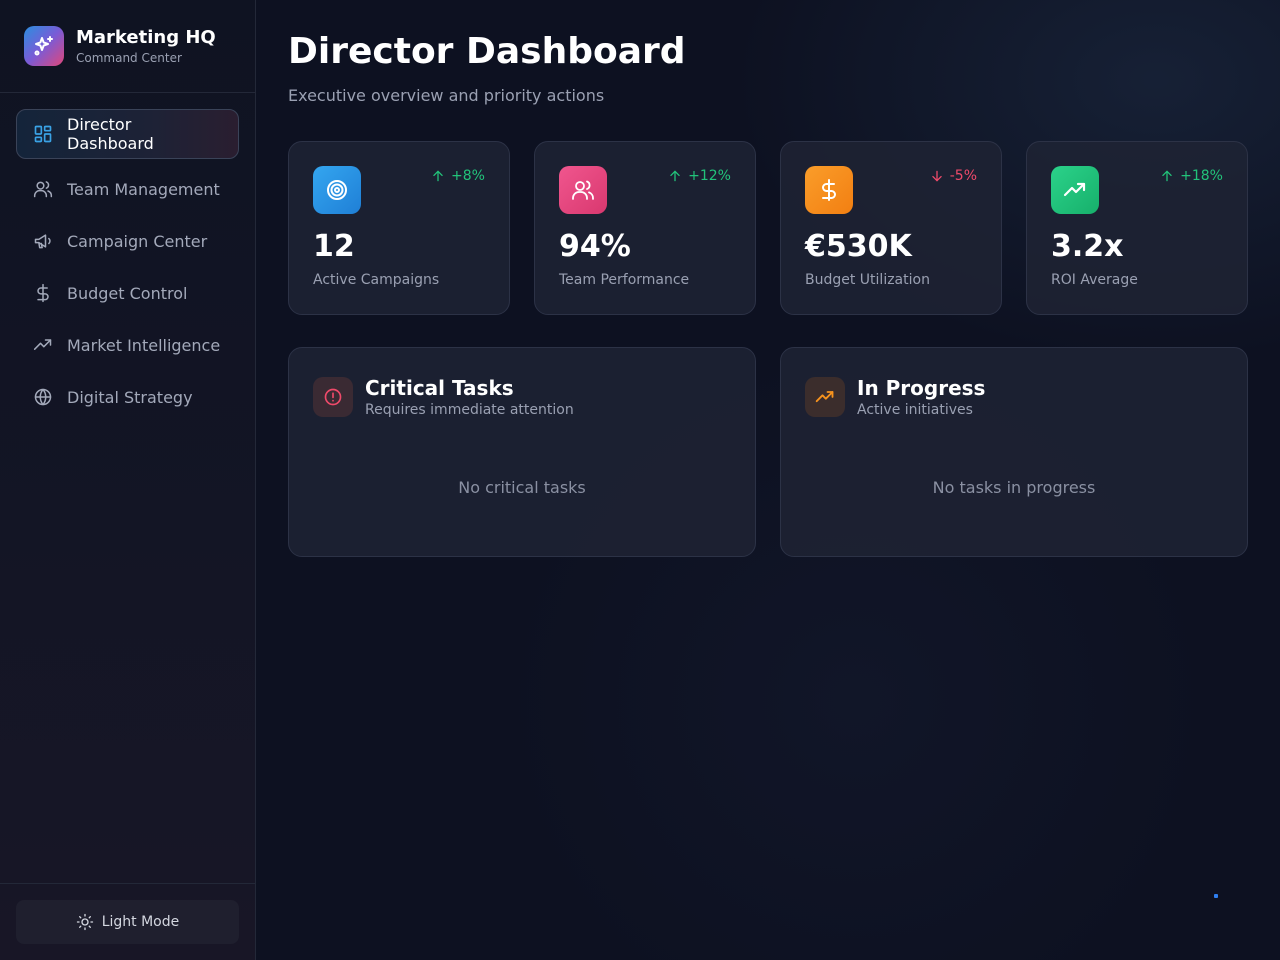  What do you see at coordinates (1087, 246) in the screenshot?
I see `stat-value: 3.2x` at bounding box center [1087, 246].